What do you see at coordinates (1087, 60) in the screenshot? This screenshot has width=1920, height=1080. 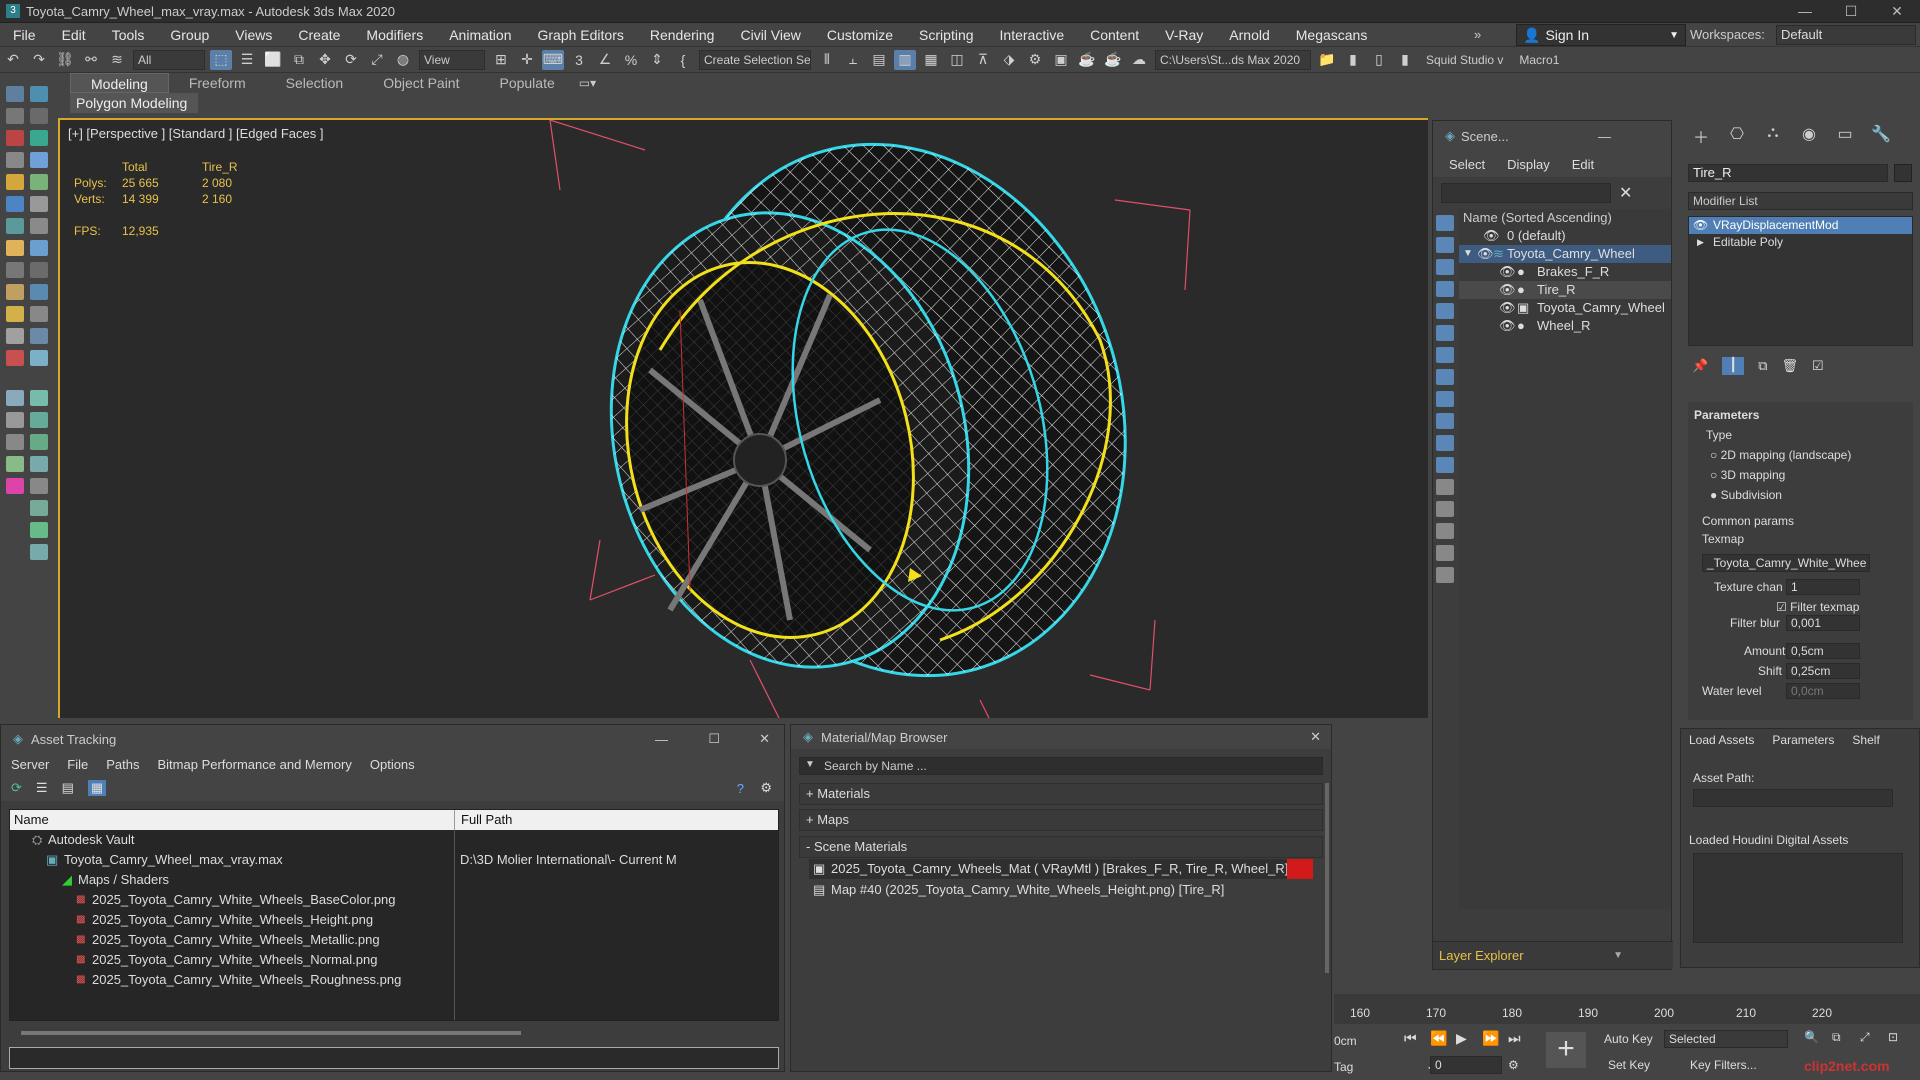 I see `render-production-icon: ☕` at bounding box center [1087, 60].